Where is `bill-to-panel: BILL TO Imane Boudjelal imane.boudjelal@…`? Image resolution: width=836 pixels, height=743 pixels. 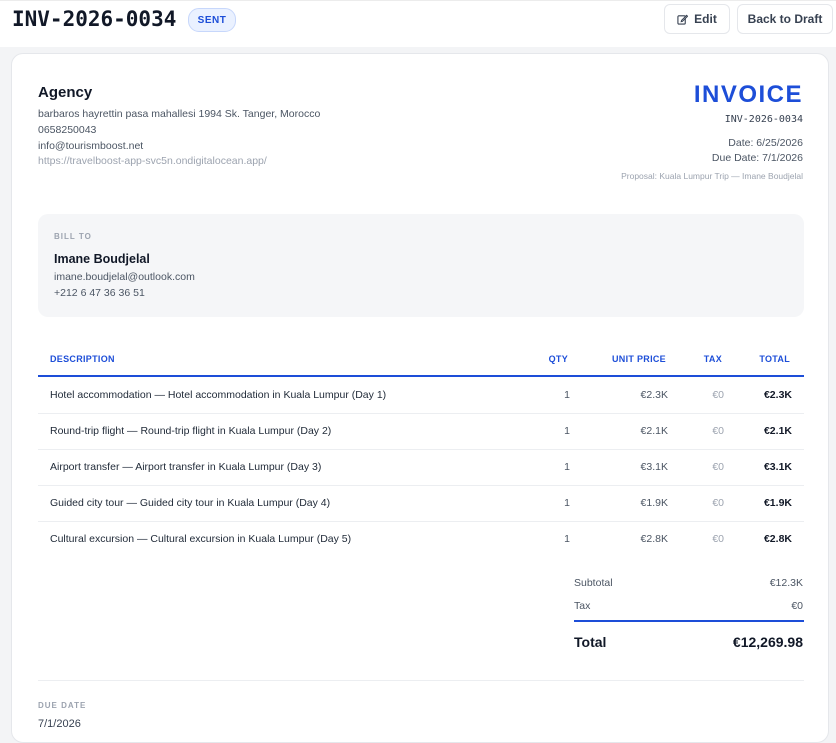
bill-to-panel: BILL TO Imane Boudjelal imane.boudjelal@… is located at coordinates (421, 265).